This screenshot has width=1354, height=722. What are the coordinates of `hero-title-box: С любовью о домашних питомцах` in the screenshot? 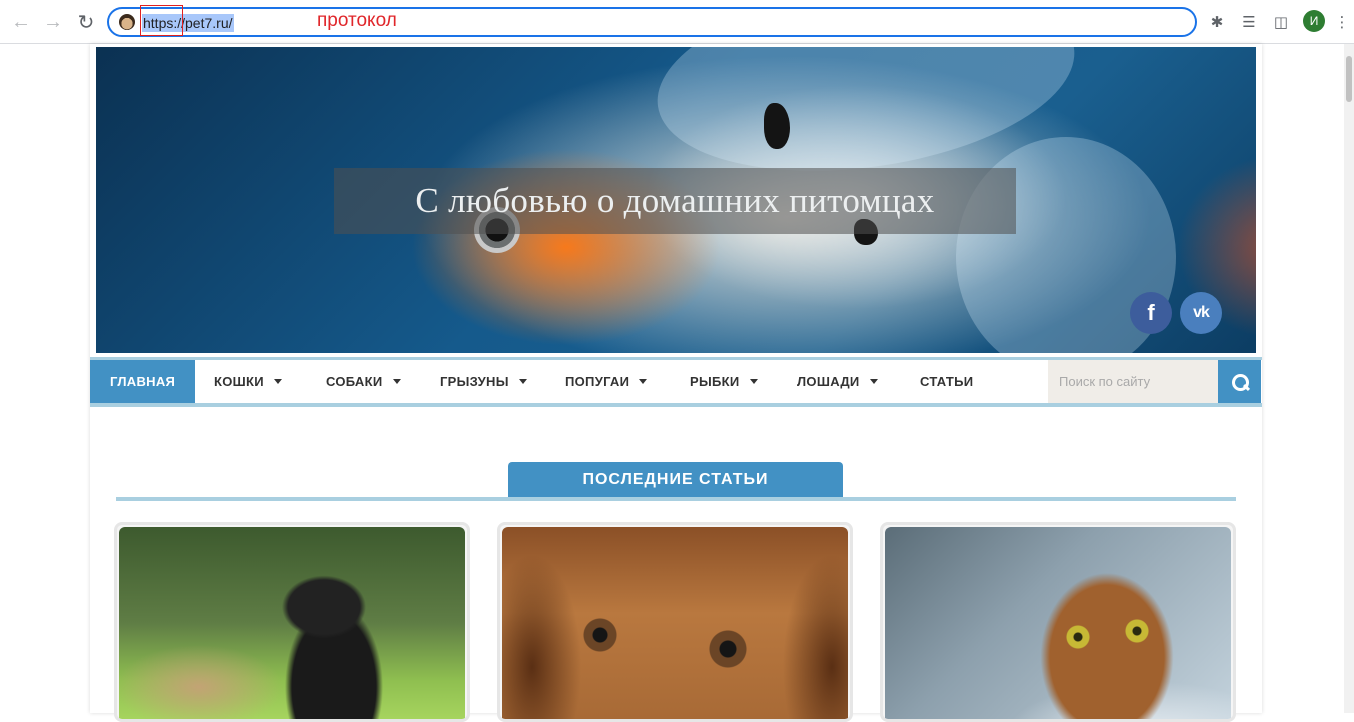 It's located at (675, 201).